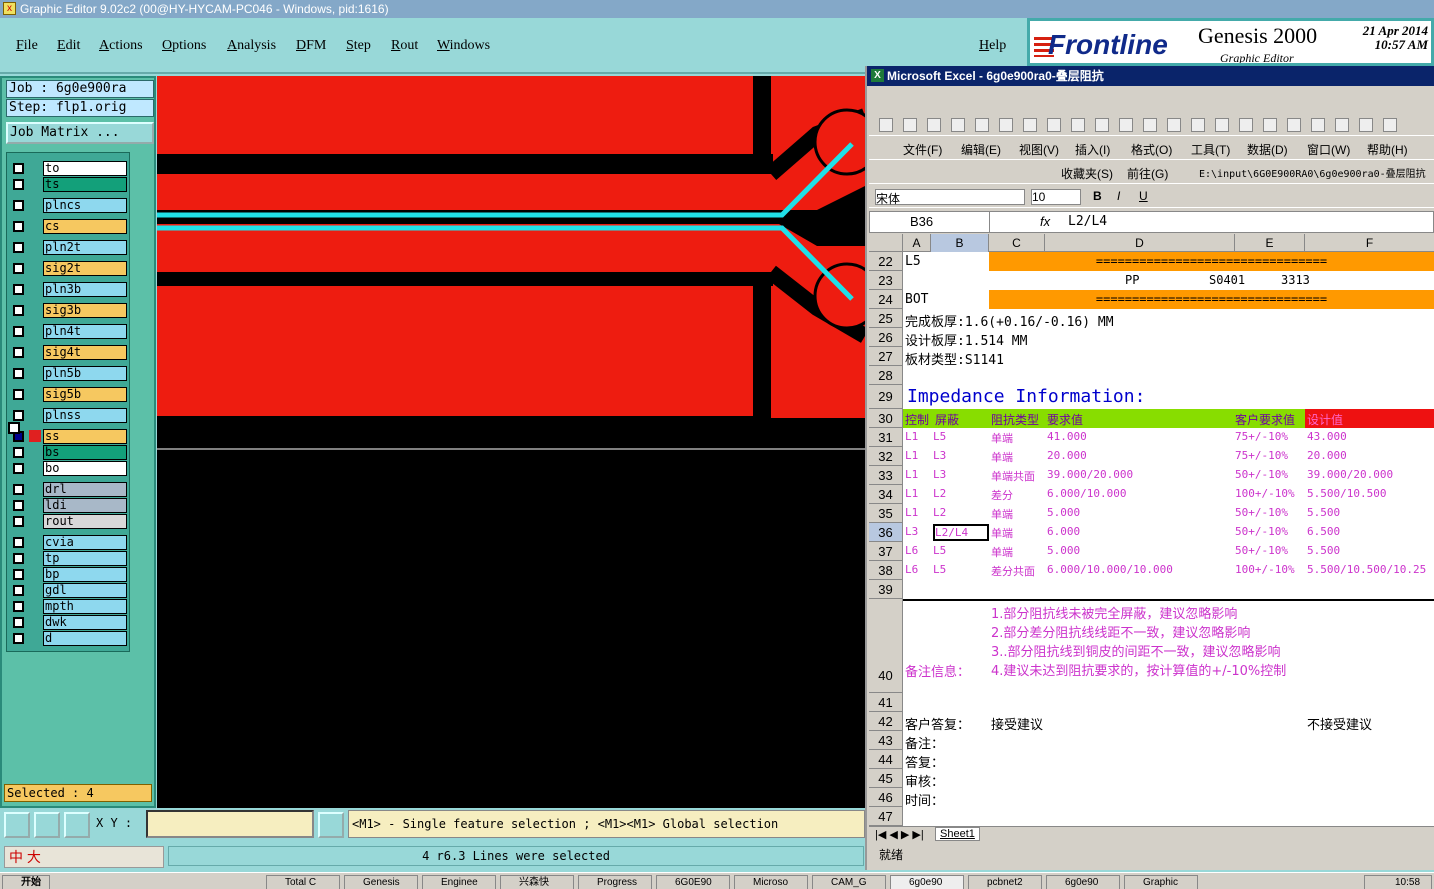 Image resolution: width=1434 pixels, height=889 pixels. Describe the element at coordinates (251, 46) in the screenshot. I see `menu-analysis: Analysis` at that location.